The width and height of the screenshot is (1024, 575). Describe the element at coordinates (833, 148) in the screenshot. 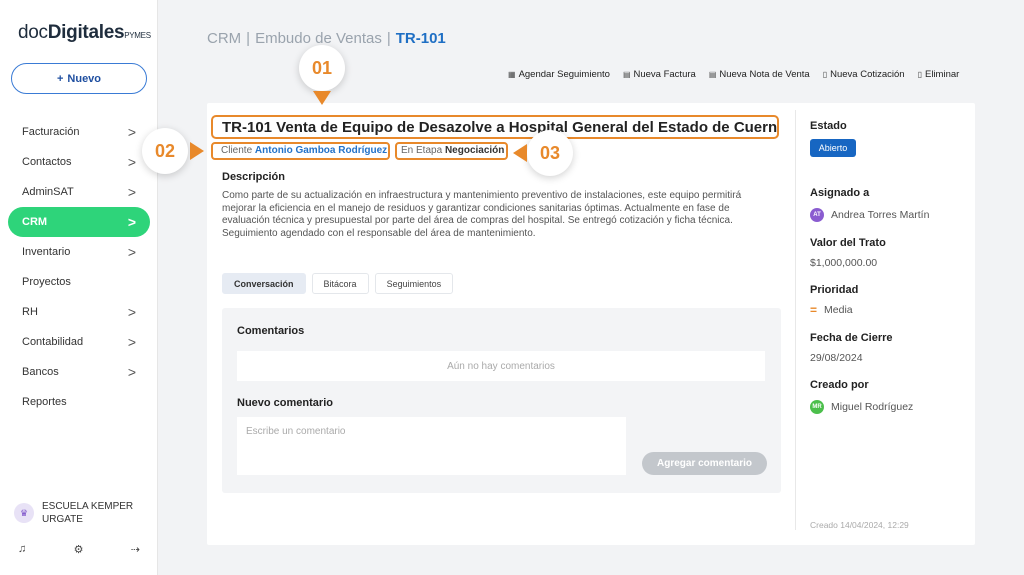

I see `status-badge: Abierto` at that location.